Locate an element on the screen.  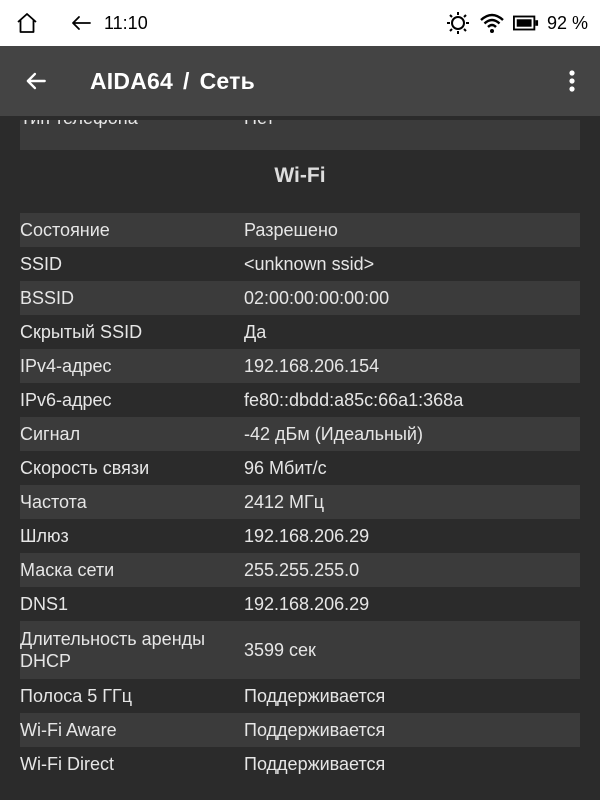
table-row: Скрытый SSID Да is located at coordinates (300, 332).